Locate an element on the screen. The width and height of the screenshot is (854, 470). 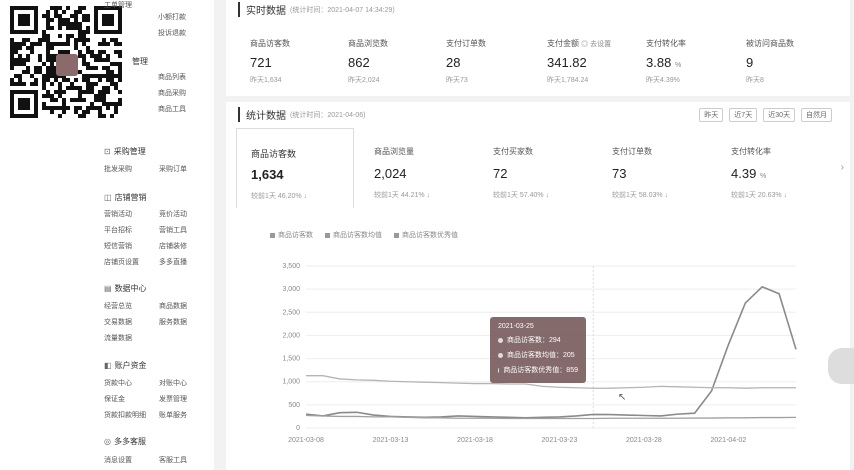
legend-item: 商品访客数均值 is located at coordinates (353, 235).